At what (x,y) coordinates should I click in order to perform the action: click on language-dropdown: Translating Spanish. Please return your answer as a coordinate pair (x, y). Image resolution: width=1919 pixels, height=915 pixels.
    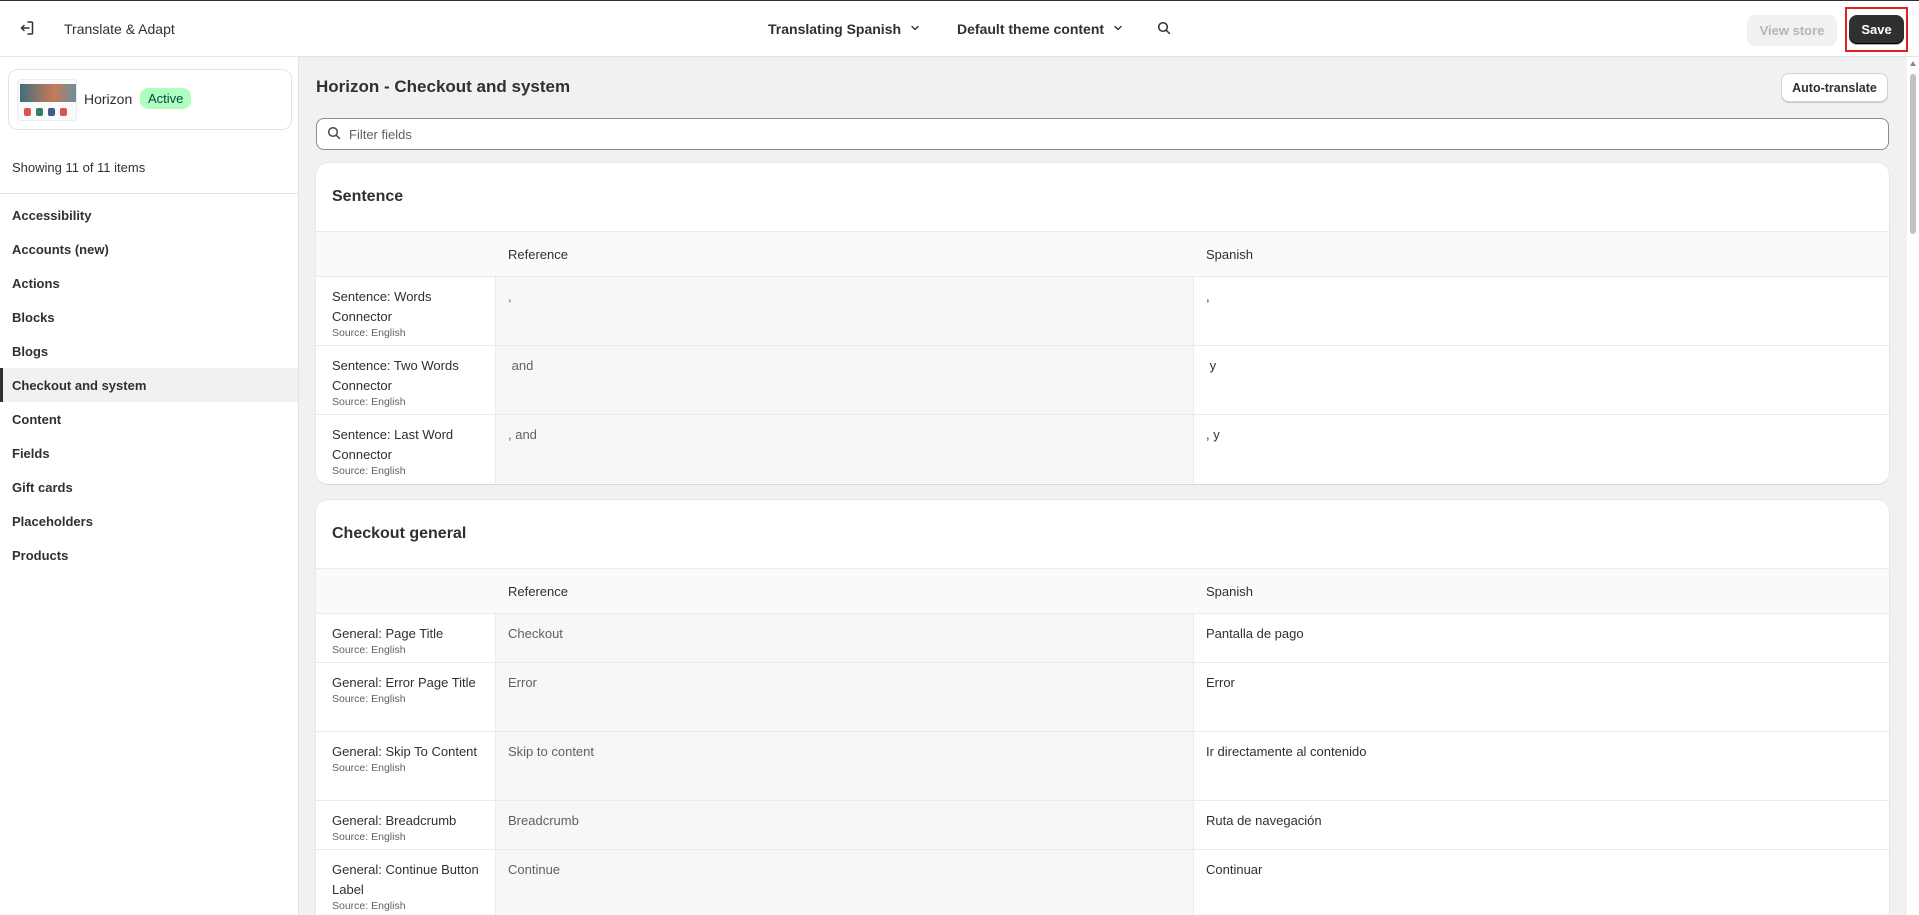
    Looking at the image, I should click on (844, 29).